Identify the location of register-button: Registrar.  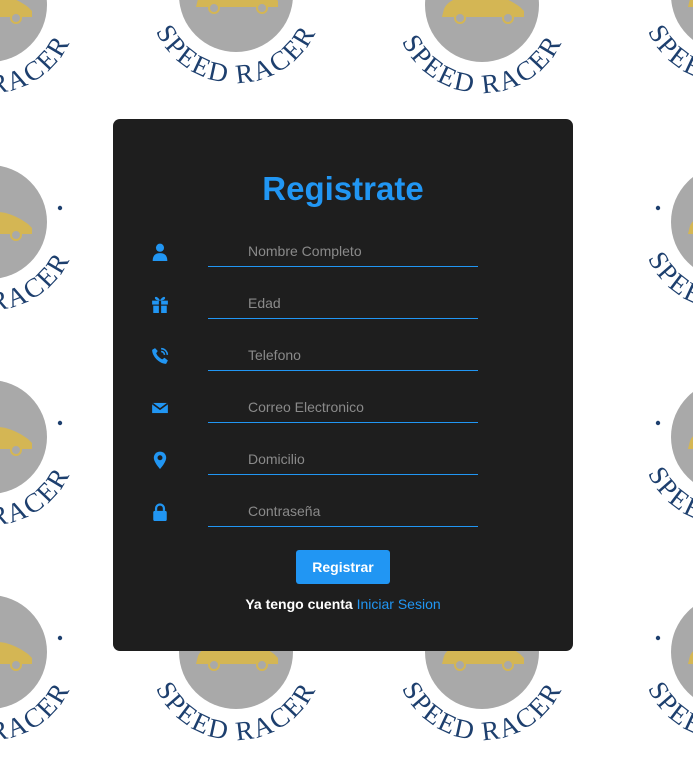
(343, 567).